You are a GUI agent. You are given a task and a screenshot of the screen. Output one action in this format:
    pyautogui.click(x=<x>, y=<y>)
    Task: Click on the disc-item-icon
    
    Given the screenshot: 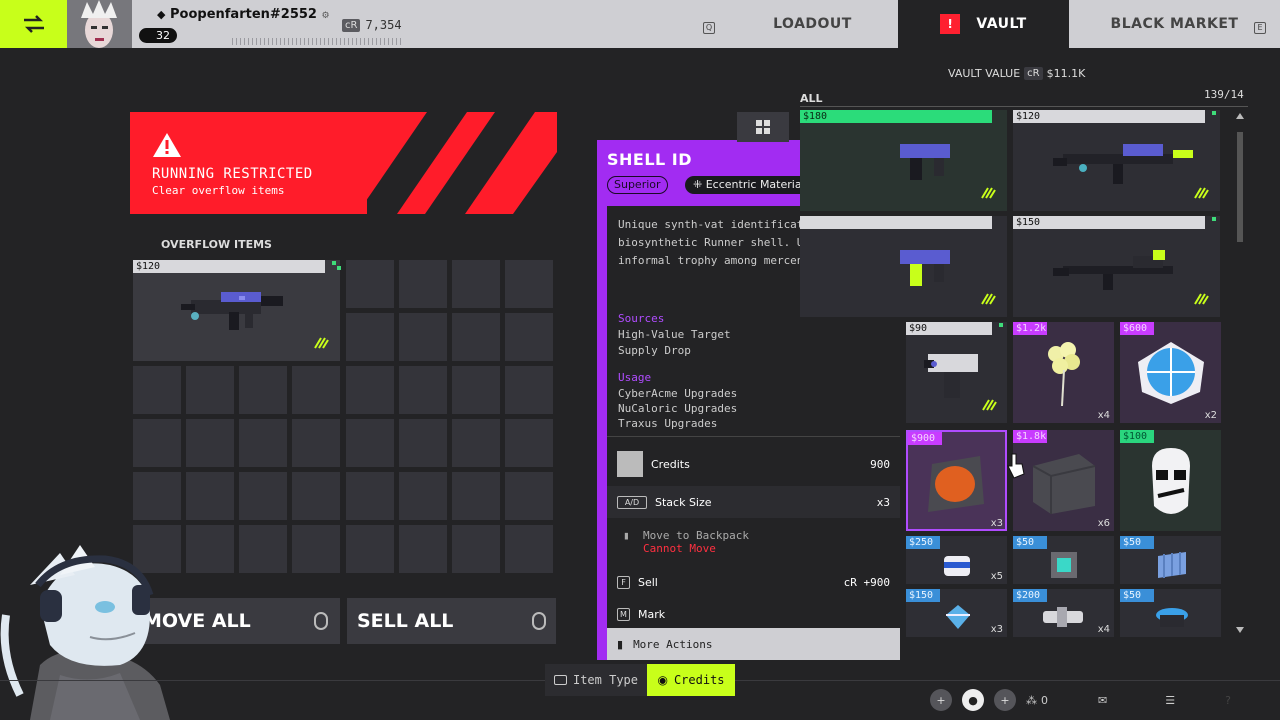 What is the action you would take?
    pyautogui.click(x=1172, y=617)
    